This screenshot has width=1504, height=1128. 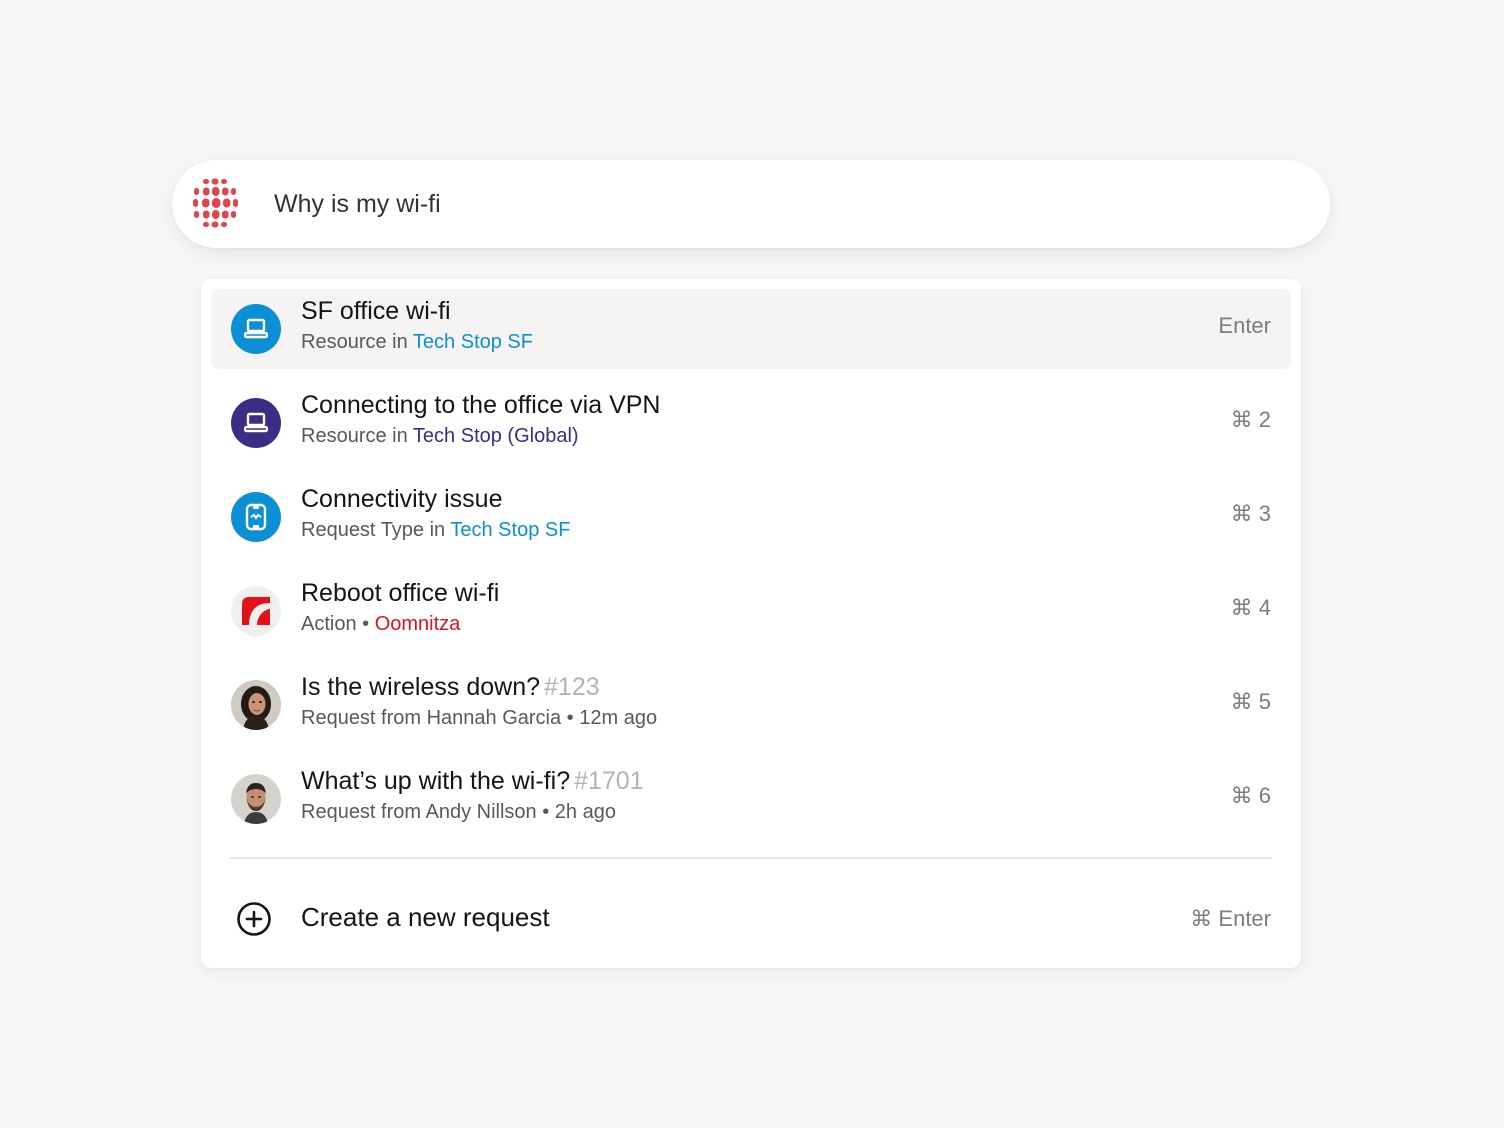 I want to click on shortcut-hint: ⌘ 4, so click(x=1250, y=607).